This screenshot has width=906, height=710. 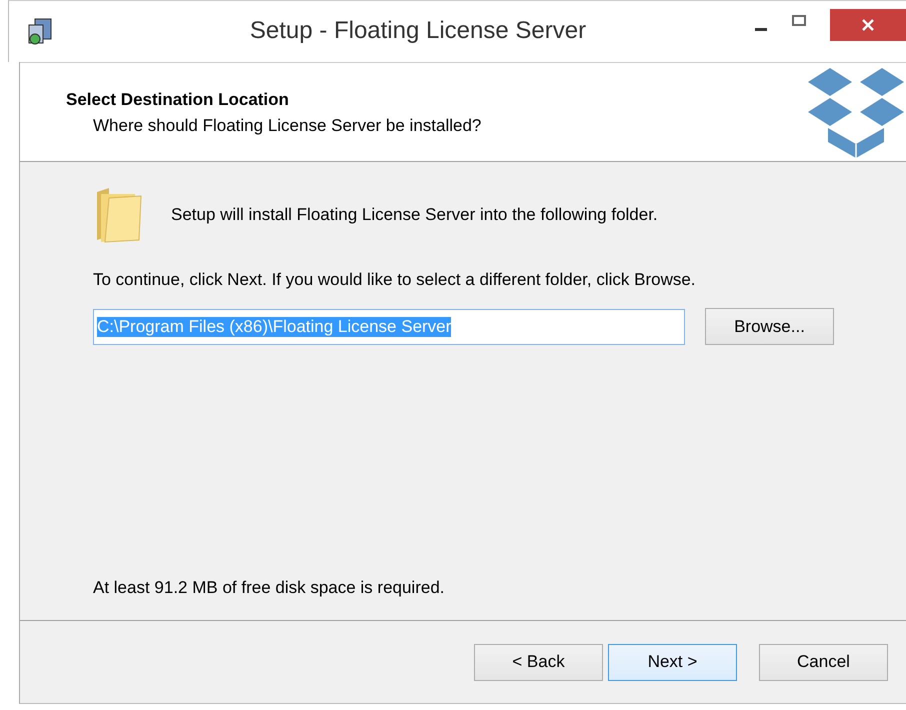 I want to click on next-button: Next >, so click(x=672, y=662).